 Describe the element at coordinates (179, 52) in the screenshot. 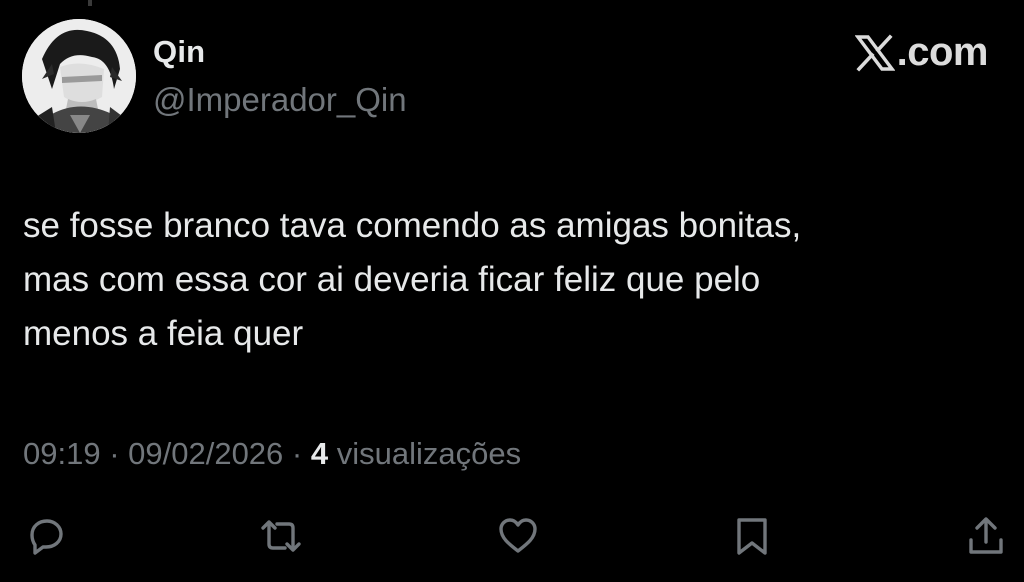

I see `display-name: Qin` at that location.